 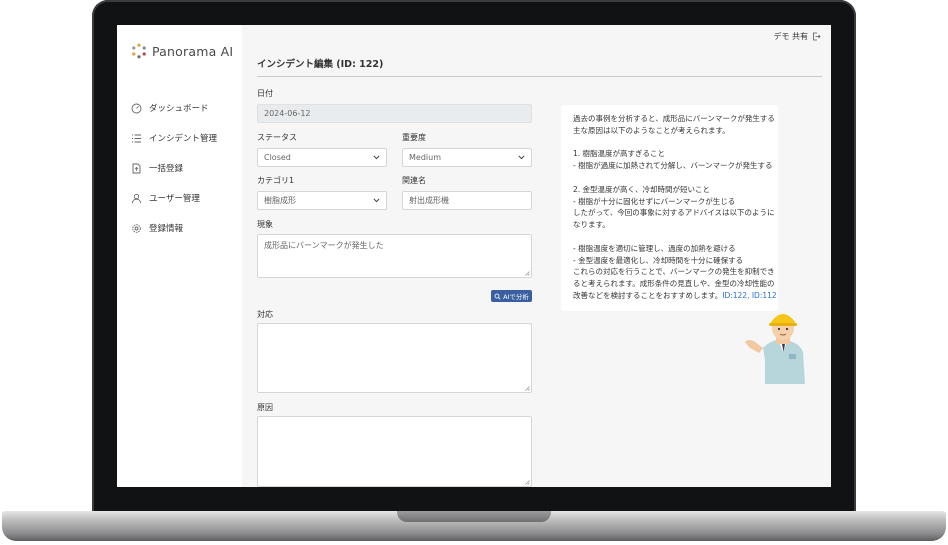 I want to click on sidebar-item-incidents: インシデント管理, so click(x=174, y=138).